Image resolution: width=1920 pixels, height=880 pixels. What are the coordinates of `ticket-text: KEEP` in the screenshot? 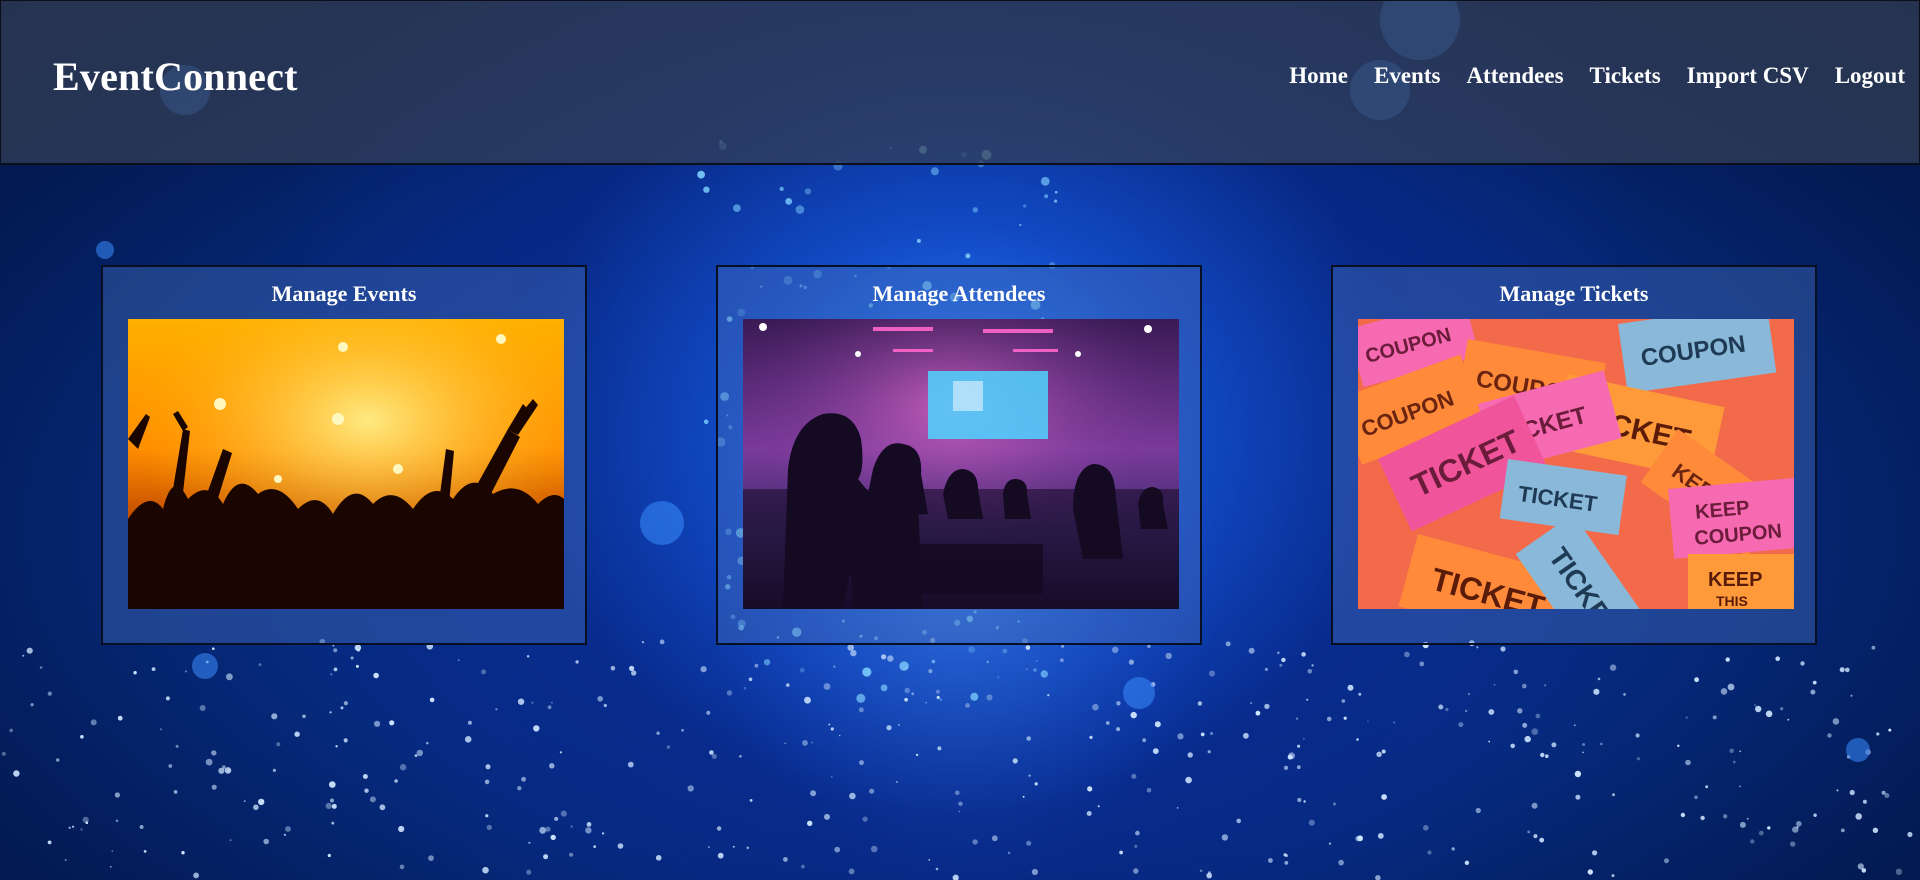 It's located at (1735, 580).